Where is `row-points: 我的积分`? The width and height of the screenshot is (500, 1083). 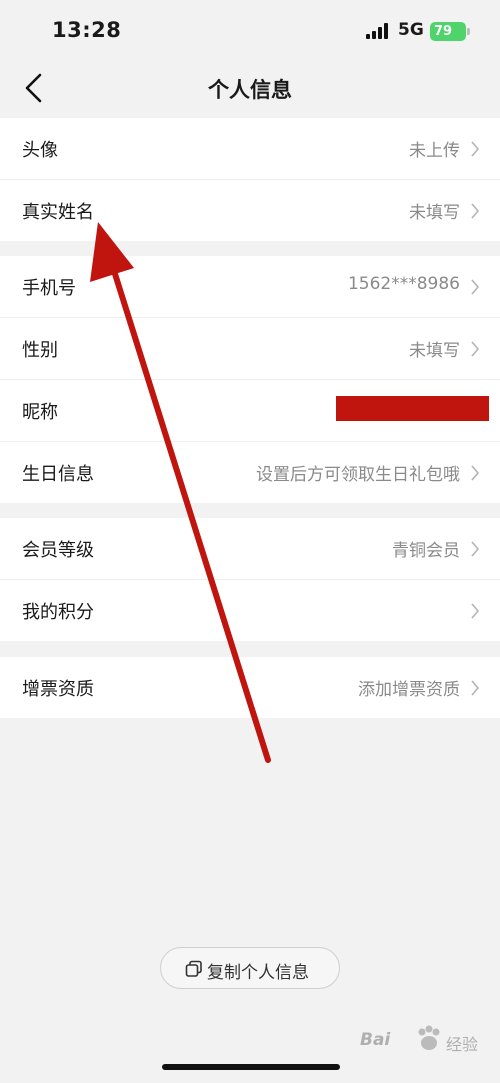 row-points: 我的积分 is located at coordinates (250, 610).